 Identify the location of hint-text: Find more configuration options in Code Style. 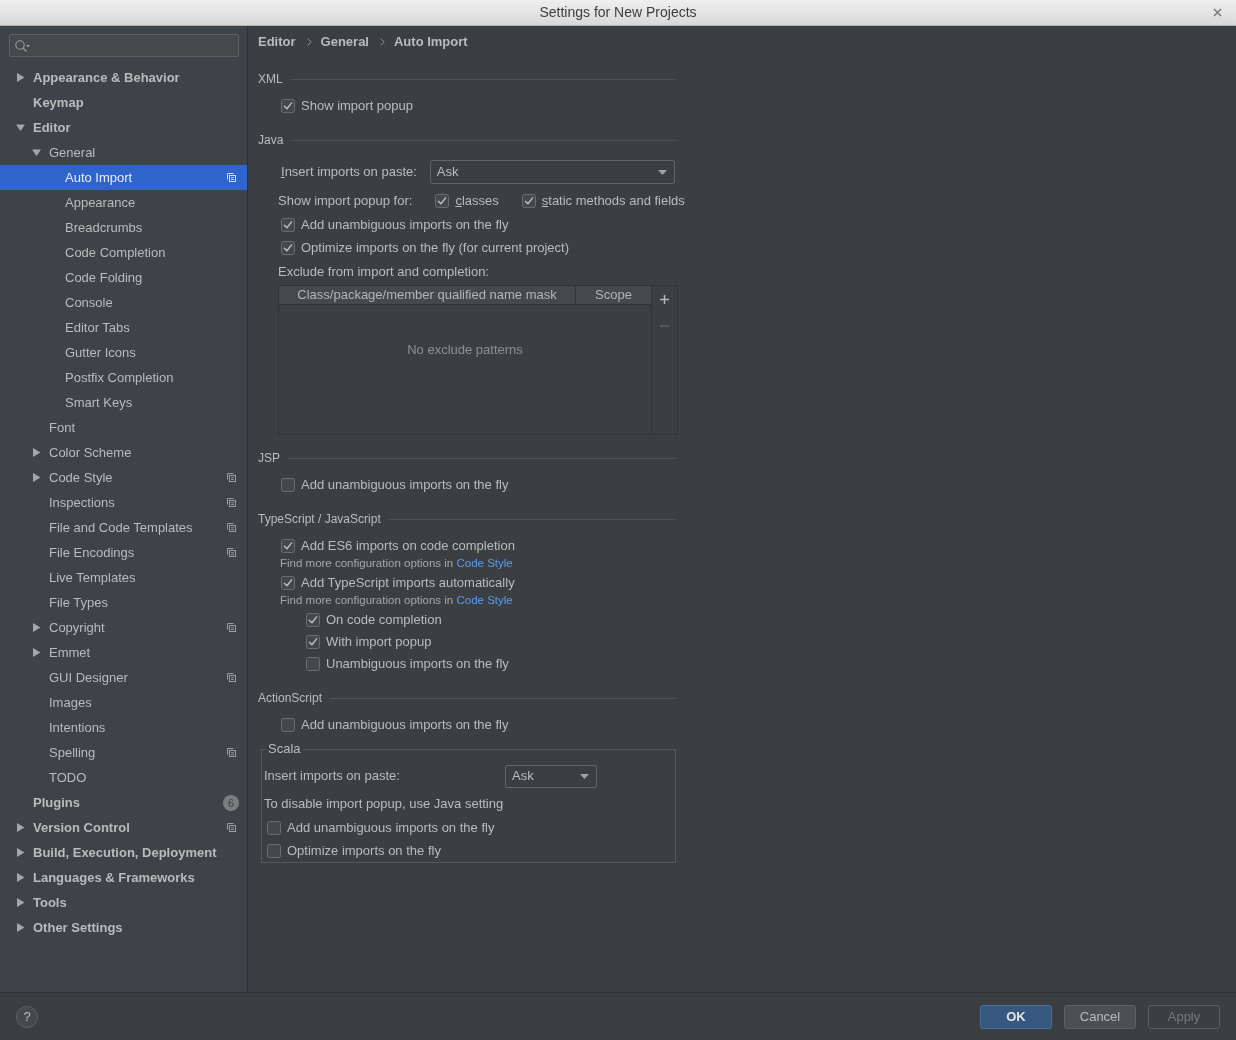
(396, 564).